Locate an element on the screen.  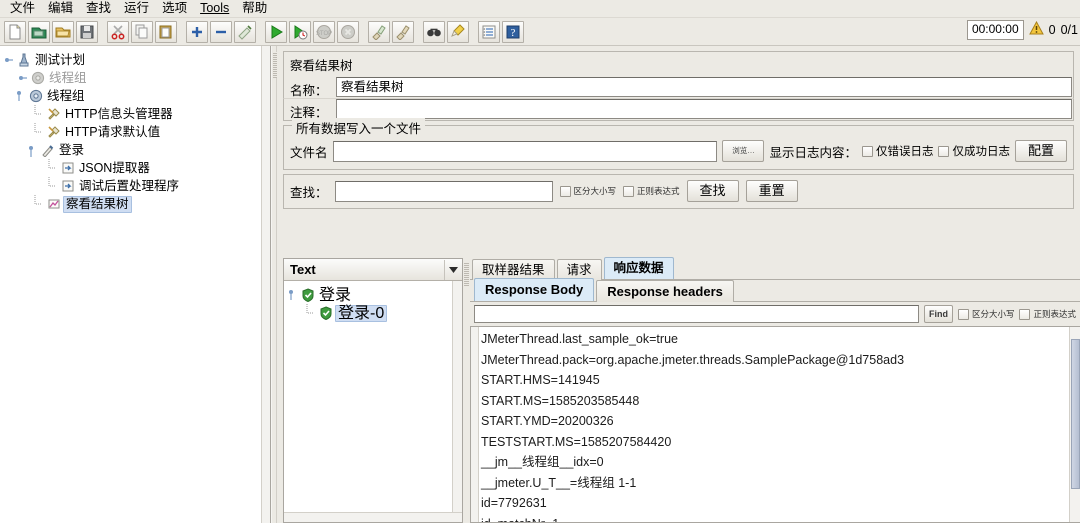
search-input is located at coordinates (443, 191).